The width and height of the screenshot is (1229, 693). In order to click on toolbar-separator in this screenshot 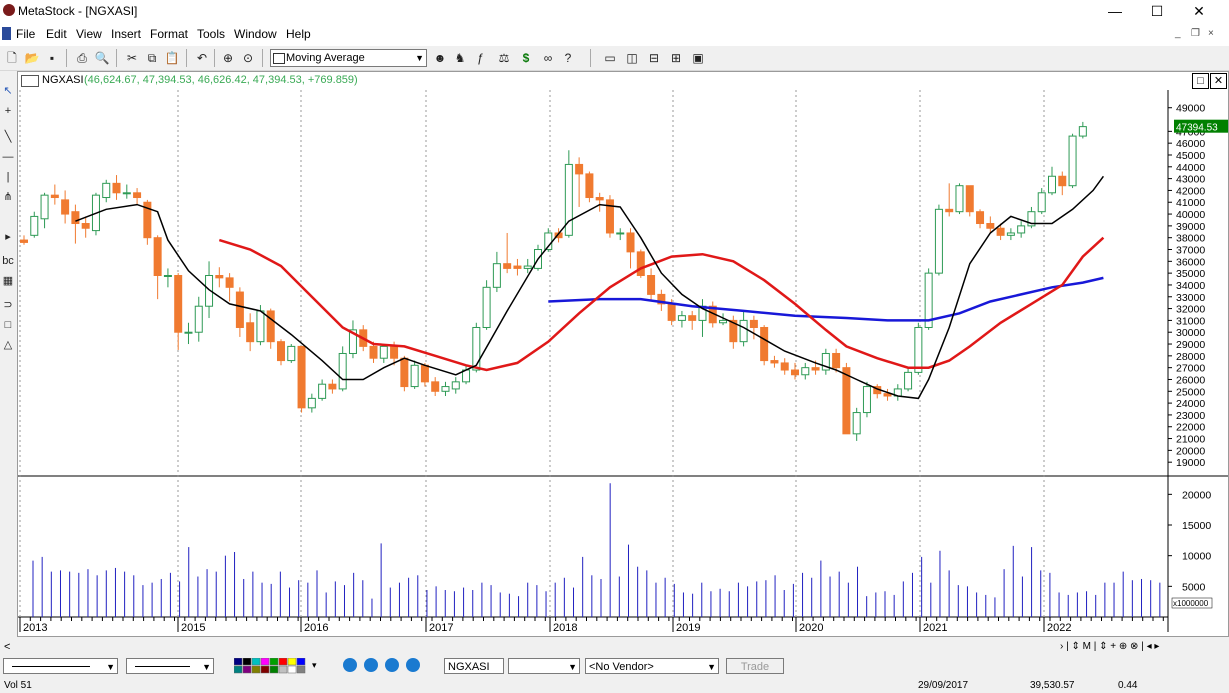, I will do `click(66, 58)`.